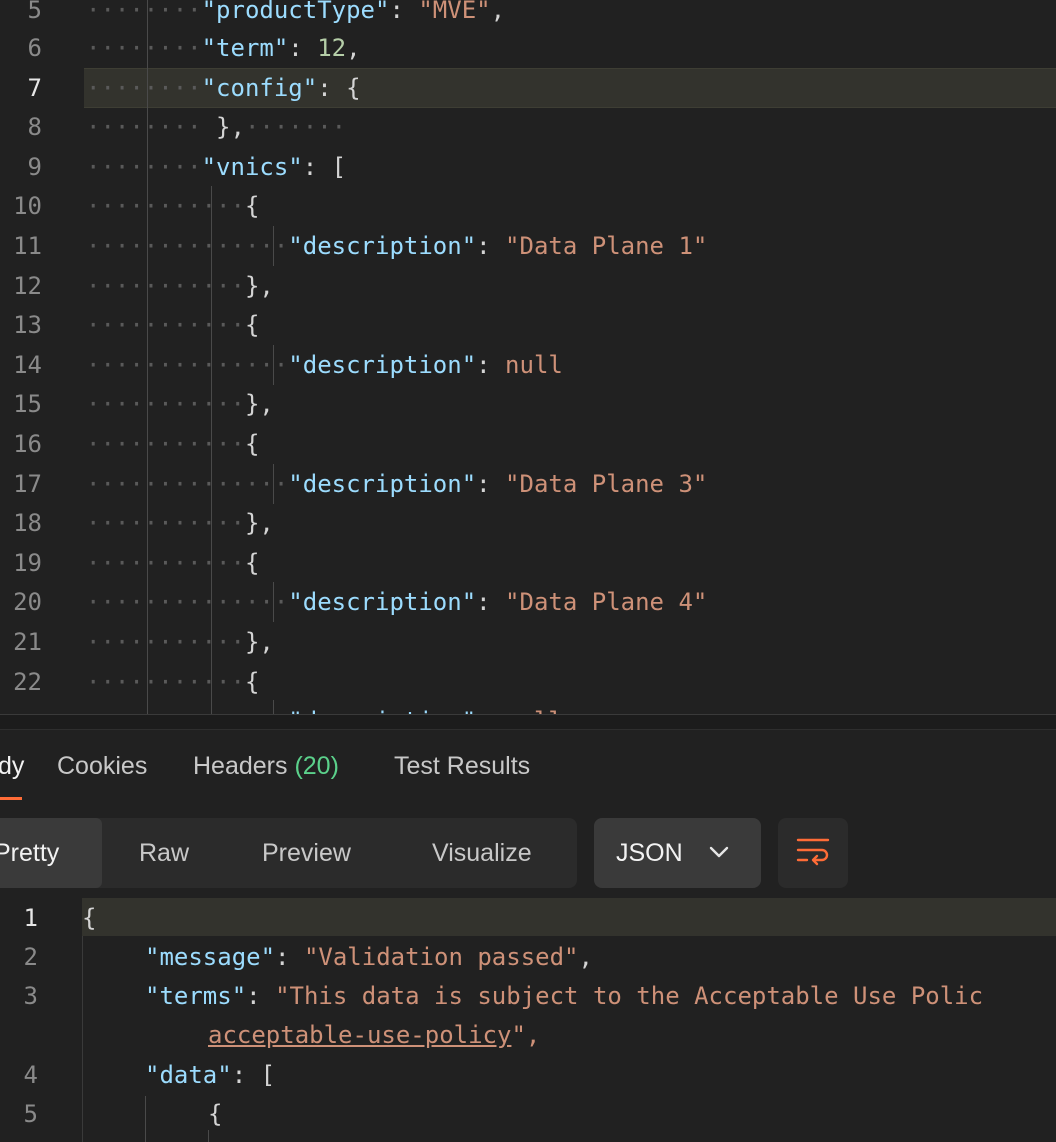 The image size is (1056, 1142). What do you see at coordinates (27, 325) in the screenshot?
I see `line-number: 13` at bounding box center [27, 325].